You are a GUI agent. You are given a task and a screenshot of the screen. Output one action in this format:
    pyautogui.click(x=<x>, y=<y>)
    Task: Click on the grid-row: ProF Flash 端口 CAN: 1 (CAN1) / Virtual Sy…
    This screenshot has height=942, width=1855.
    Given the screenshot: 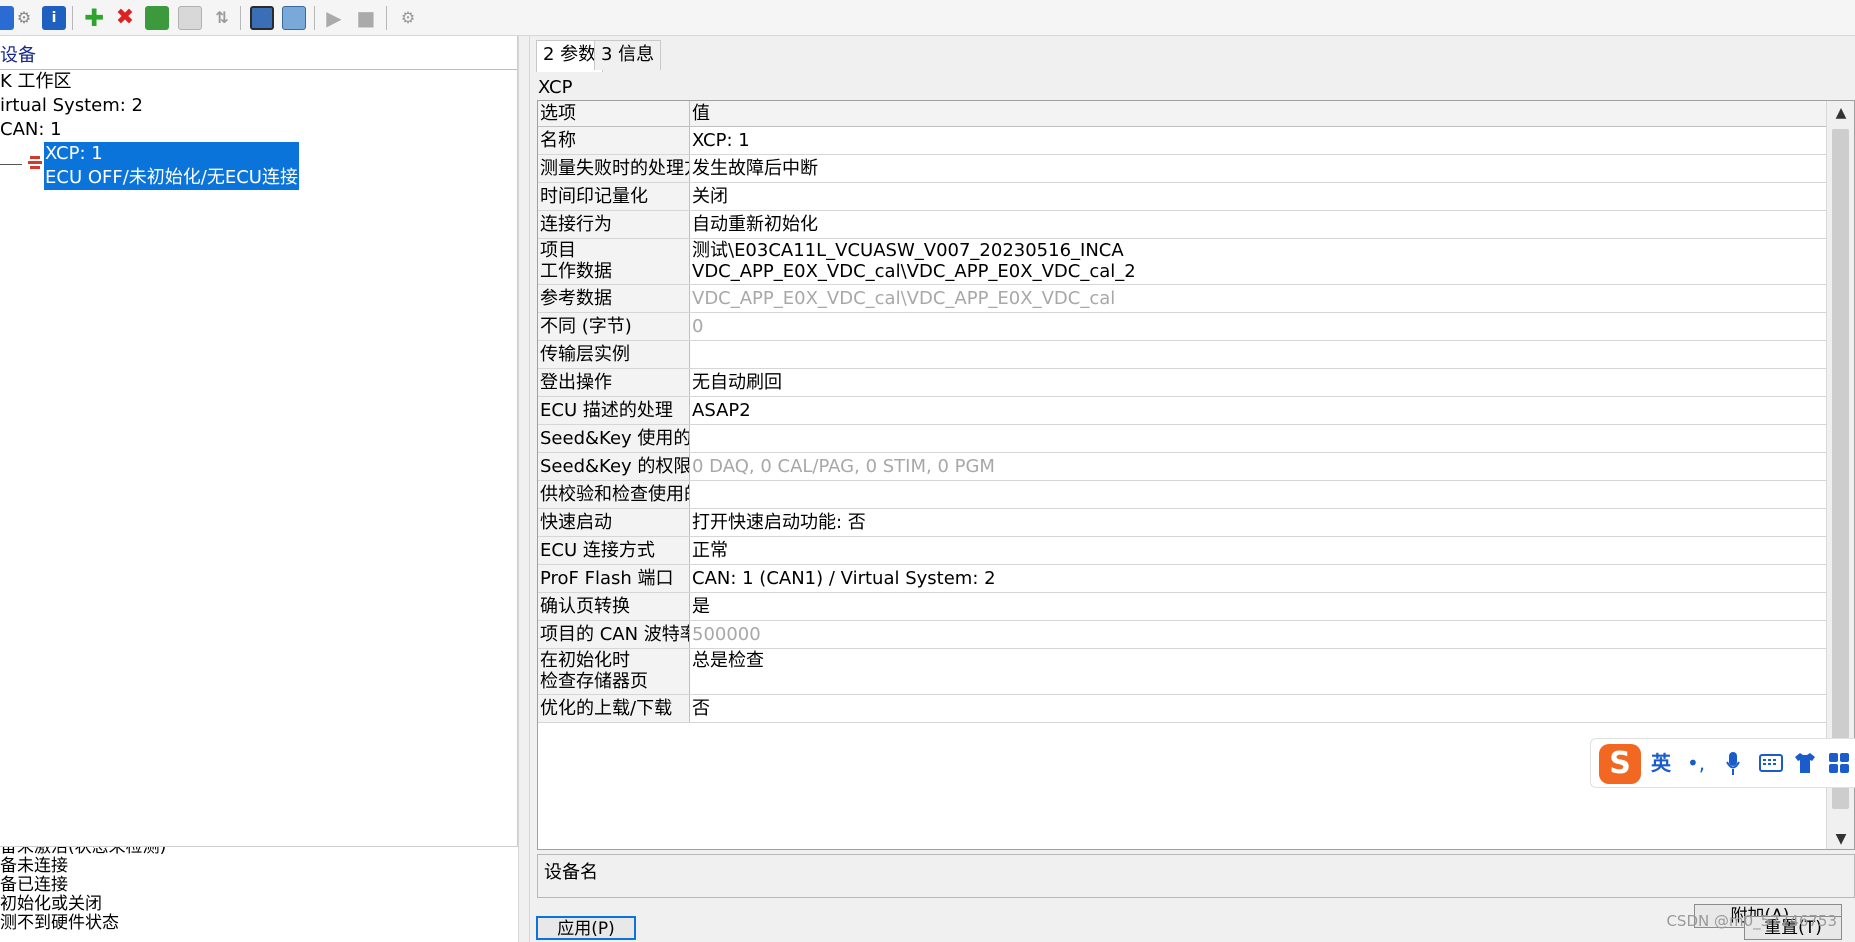 What is the action you would take?
    pyautogui.click(x=1182, y=579)
    